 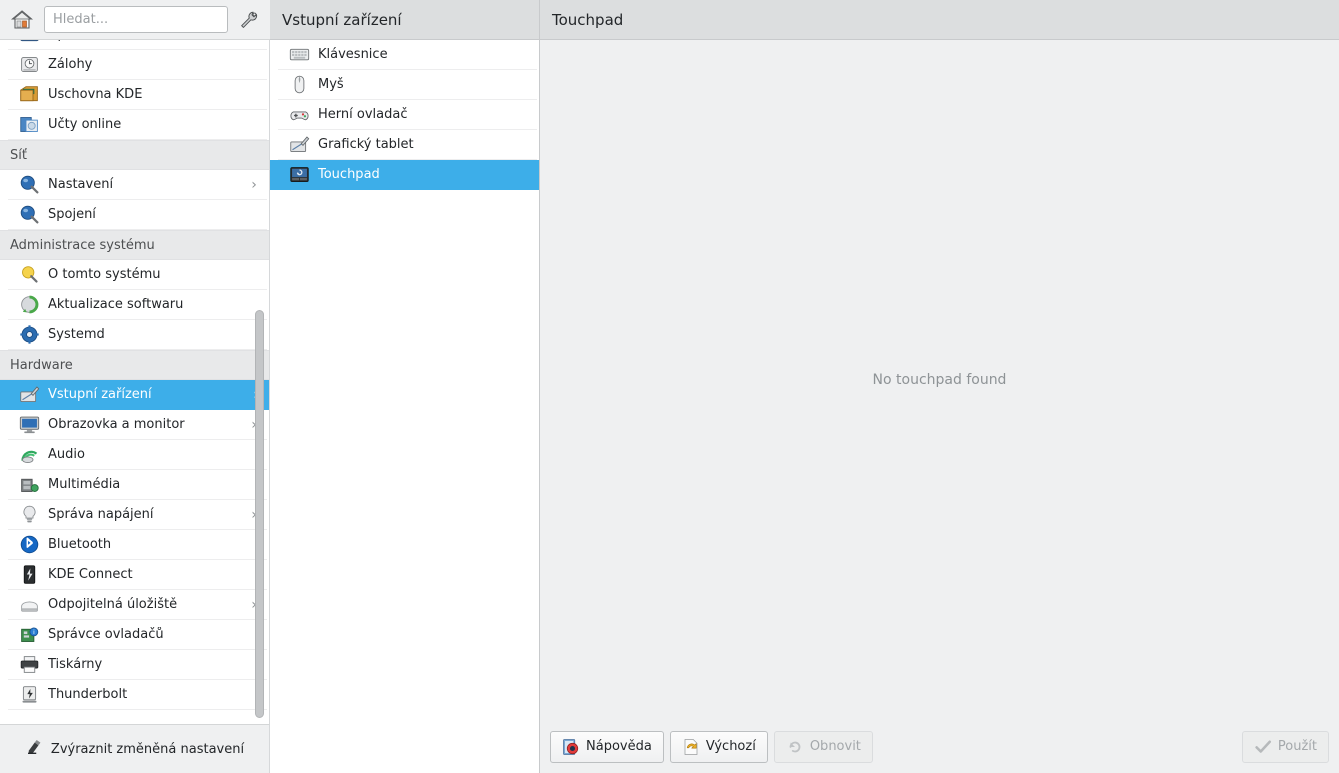 What do you see at coordinates (29, 215) in the screenshot?
I see `network-connect-icon` at bounding box center [29, 215].